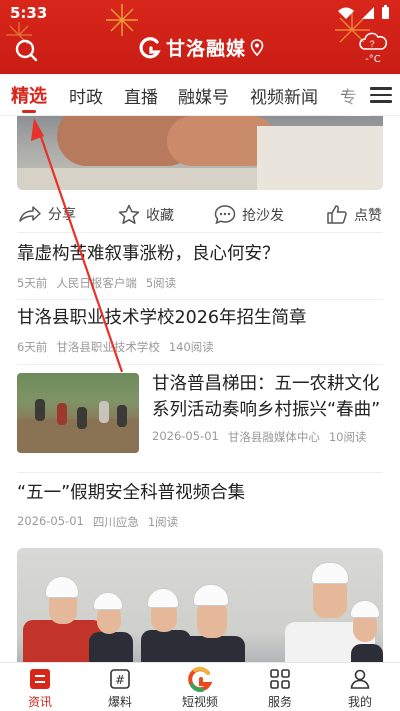 The image size is (400, 711). I want to click on share-label: 分享, so click(62, 215).